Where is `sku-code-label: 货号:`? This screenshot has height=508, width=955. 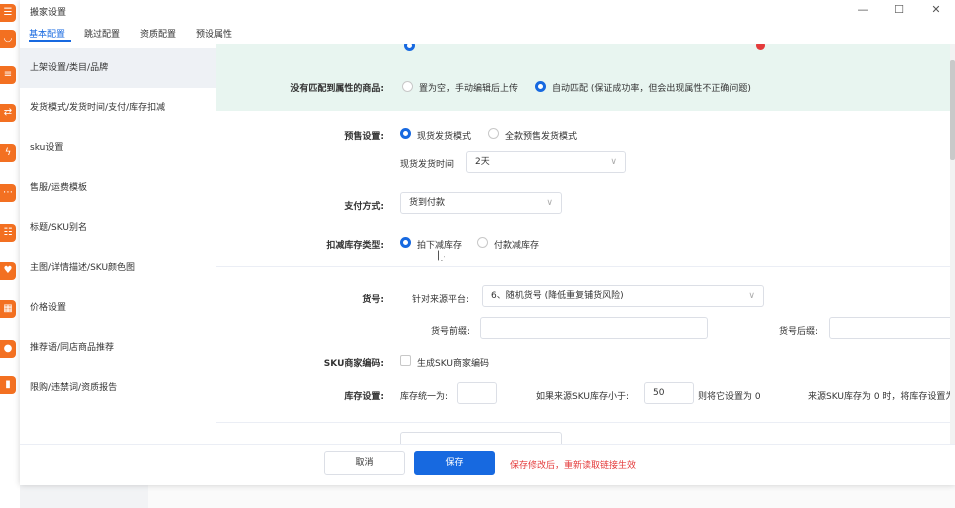 sku-code-label: 货号: is located at coordinates (373, 300).